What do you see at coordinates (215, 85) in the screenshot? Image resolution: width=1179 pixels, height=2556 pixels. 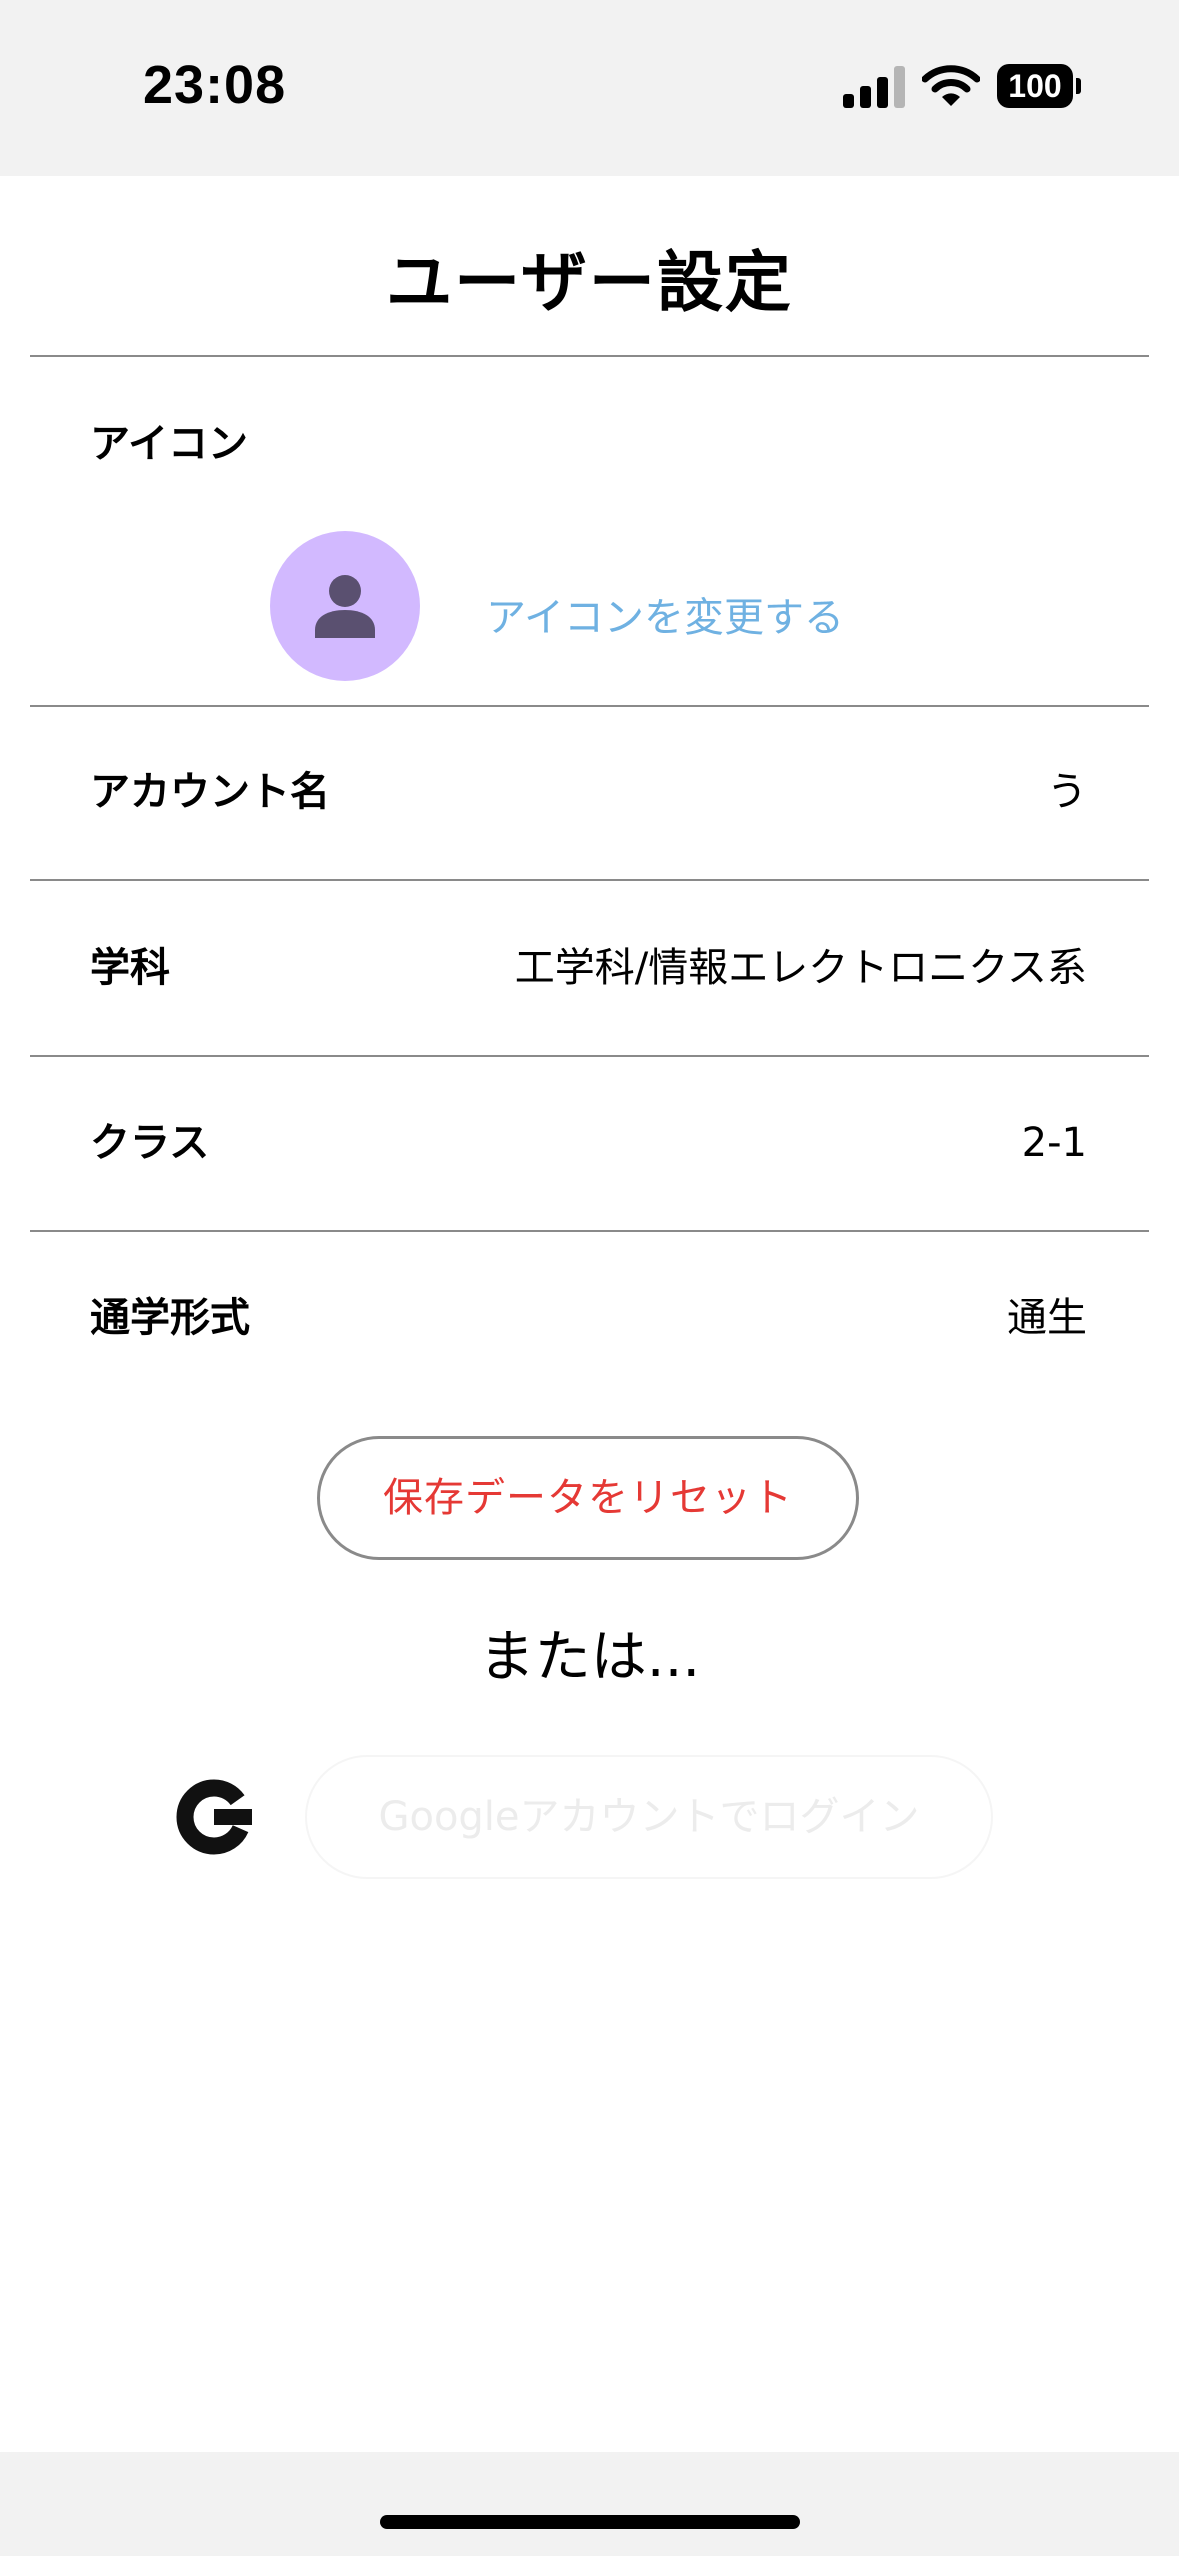 I see `status-time: 23:08` at bounding box center [215, 85].